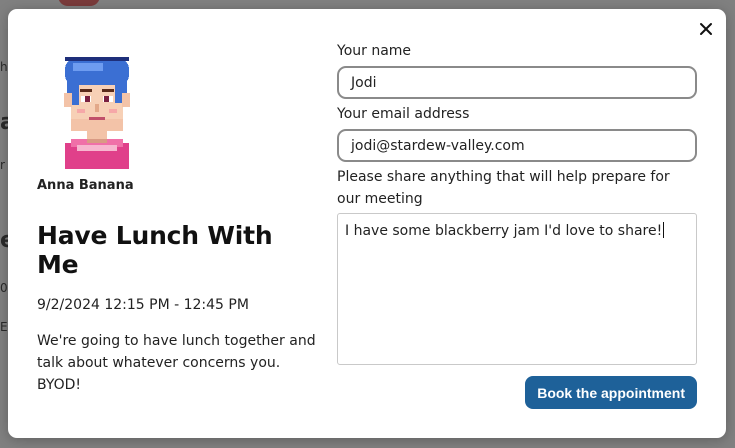 The height and width of the screenshot is (448, 735). What do you see at coordinates (155, 250) in the screenshot?
I see `event-title: Have Lunch With Me` at bounding box center [155, 250].